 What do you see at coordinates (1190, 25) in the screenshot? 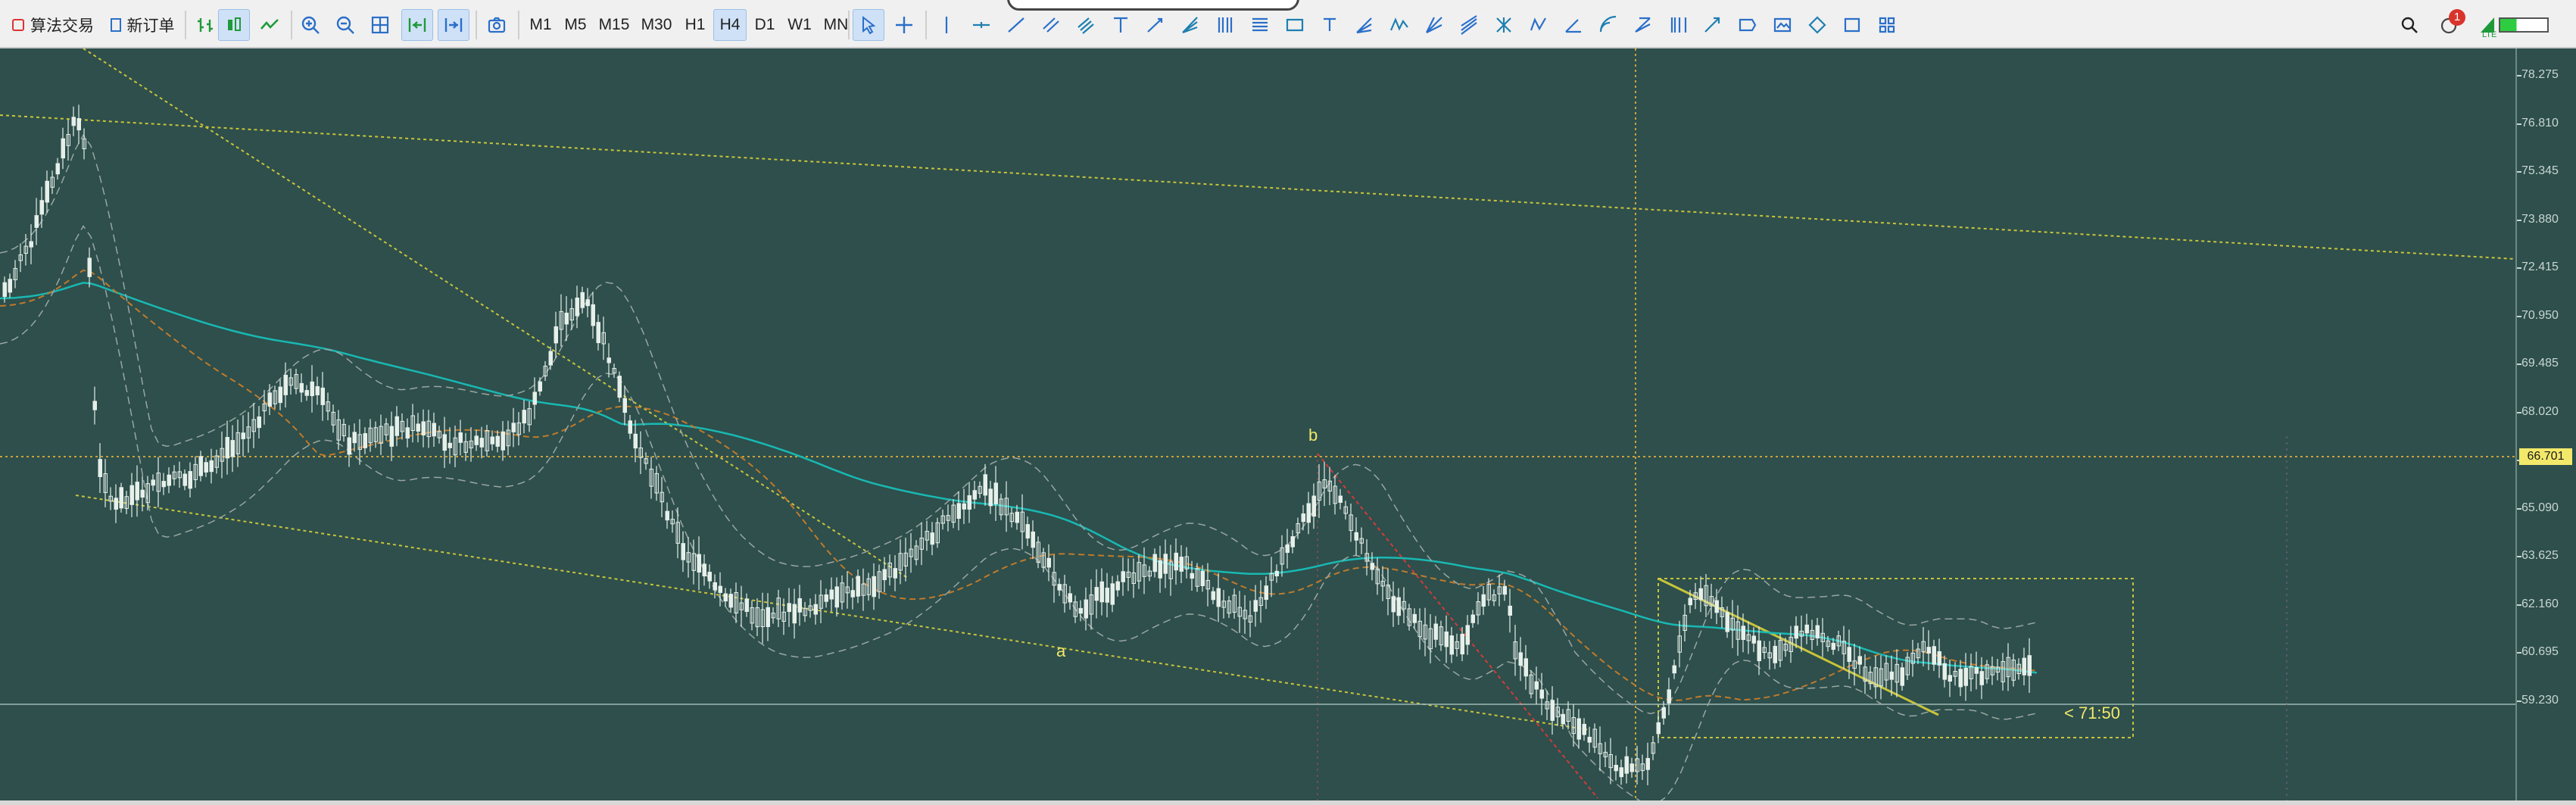
I see `pitchfork-icon` at bounding box center [1190, 25].